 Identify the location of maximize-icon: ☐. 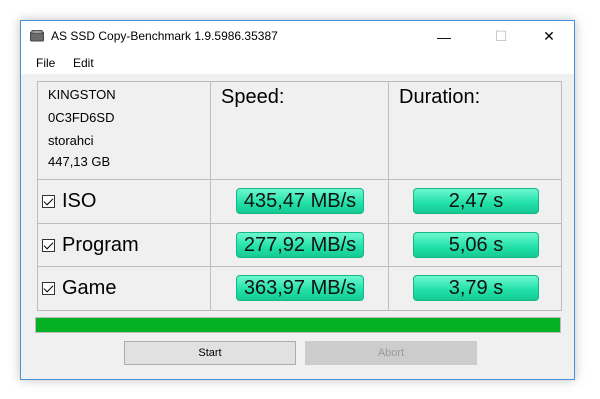
(501, 36).